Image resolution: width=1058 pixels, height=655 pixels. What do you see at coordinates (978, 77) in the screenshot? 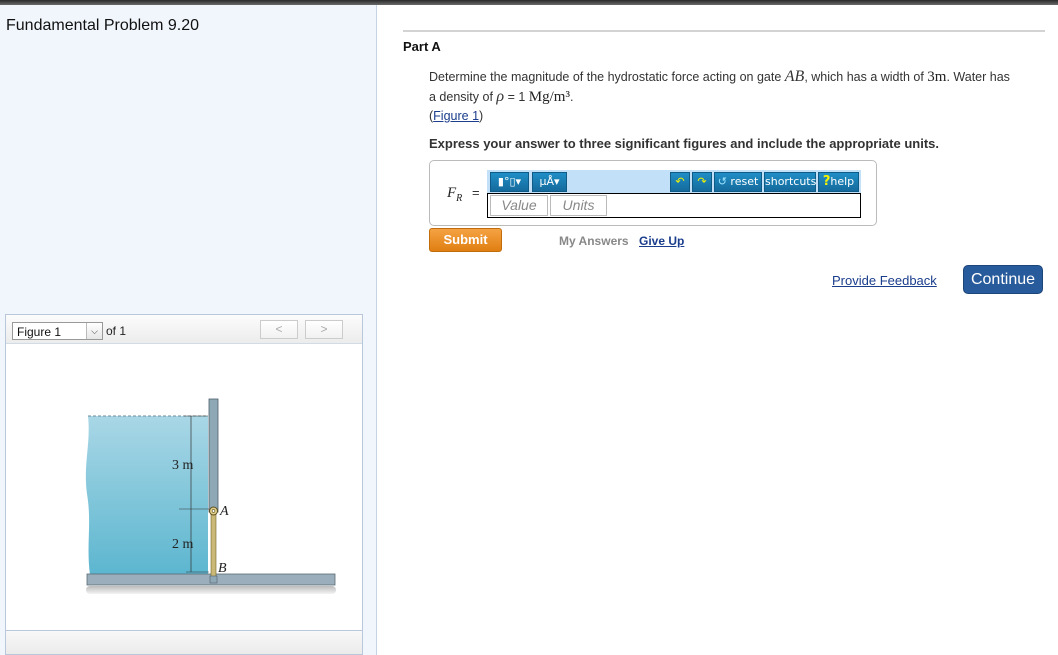
I see `prompt-text: . Water has` at bounding box center [978, 77].